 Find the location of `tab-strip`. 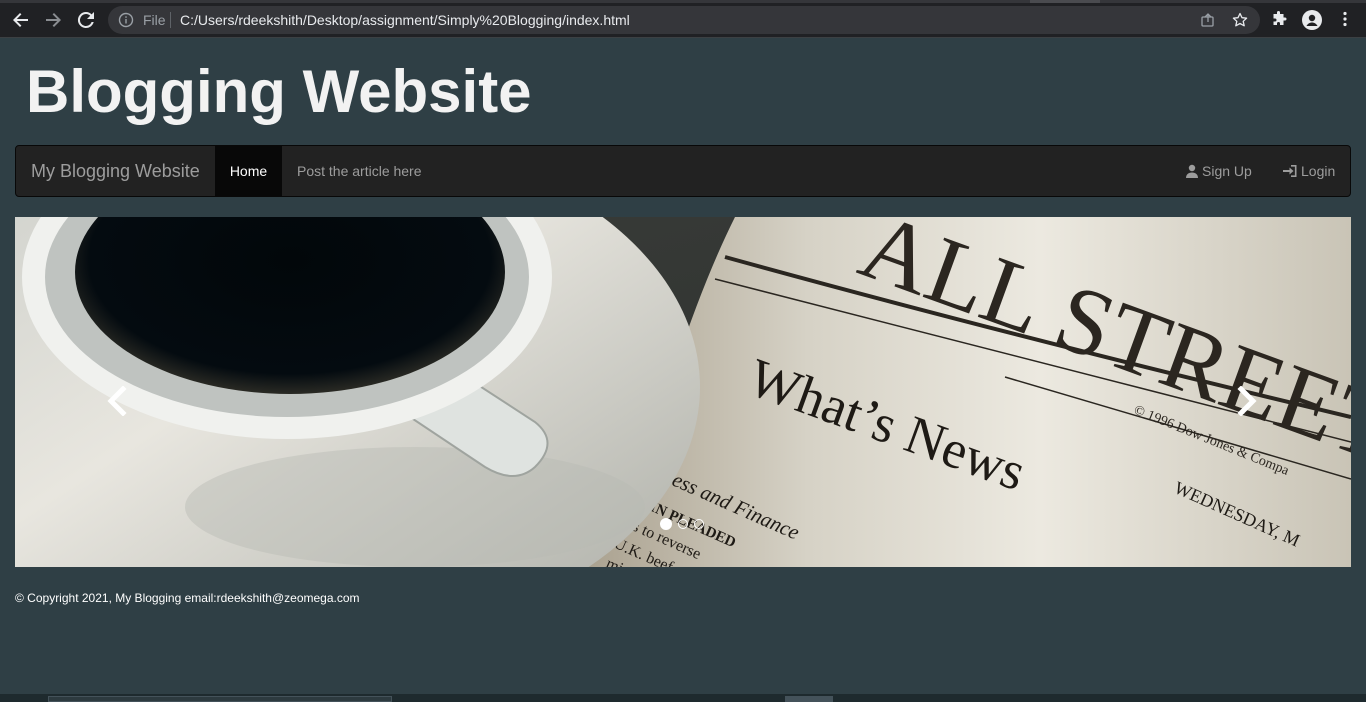

tab-strip is located at coordinates (683, 1).